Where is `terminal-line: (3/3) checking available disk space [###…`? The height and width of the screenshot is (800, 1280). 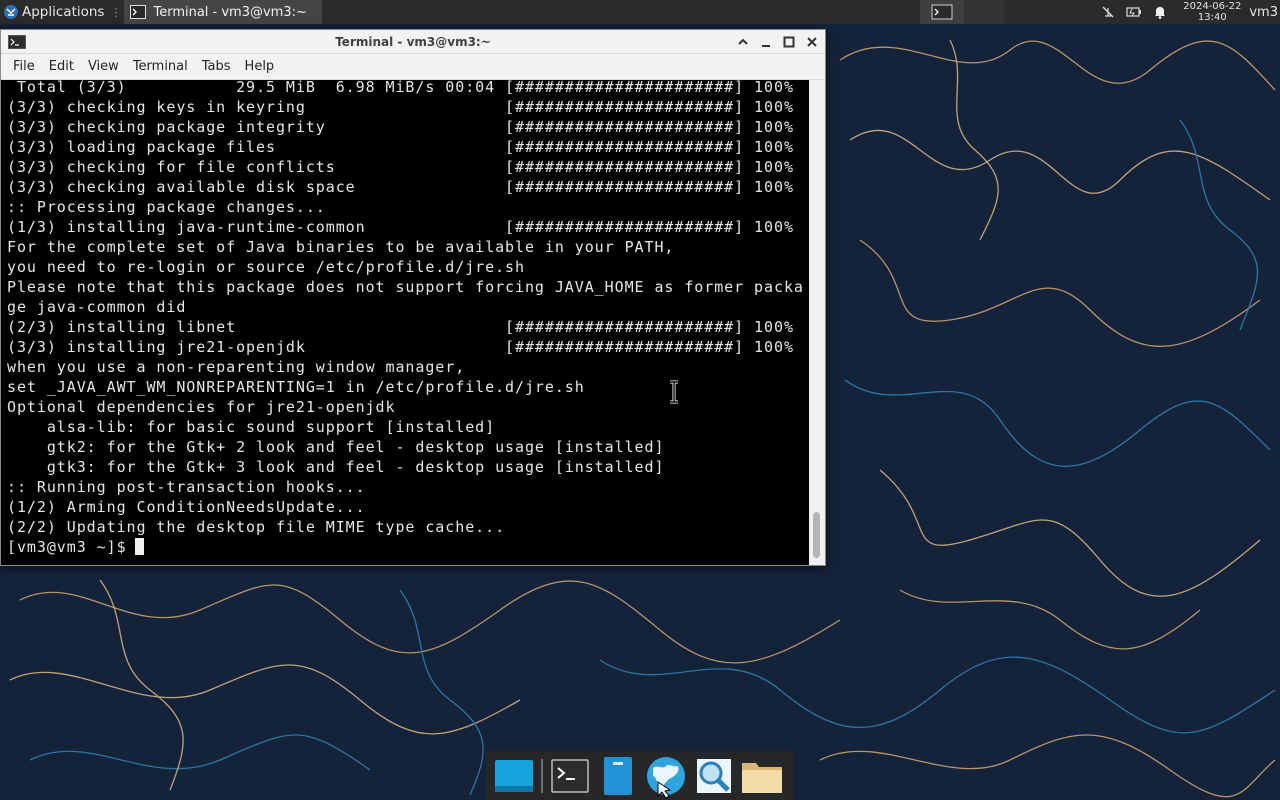 terminal-line: (3/3) checking available disk space [###… is located at coordinates (400, 187).